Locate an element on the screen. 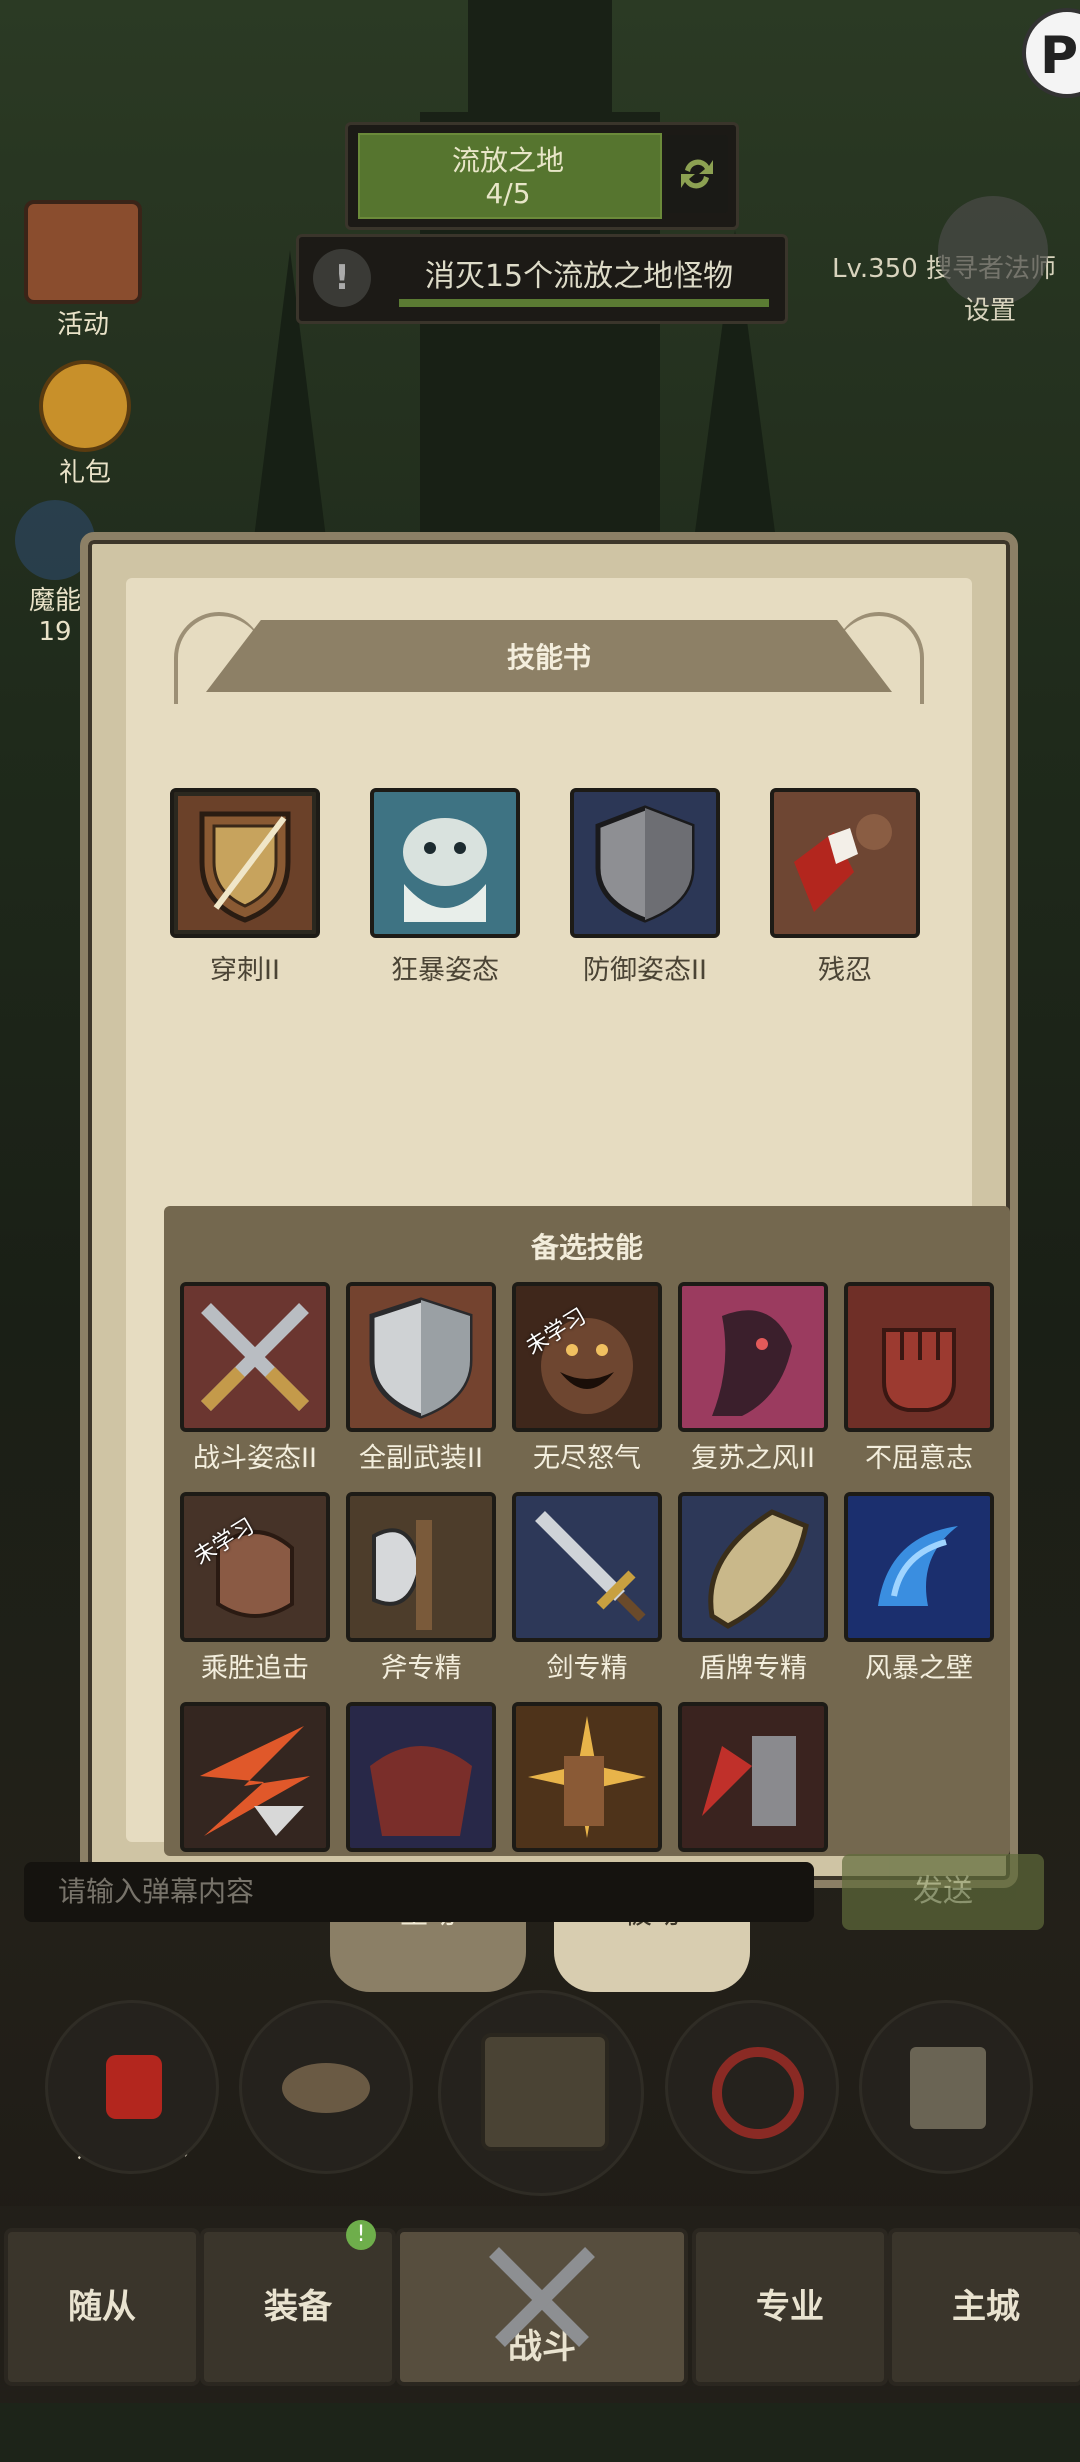 The image size is (1080, 2462). bleeding-strike-icon is located at coordinates (753, 1777).